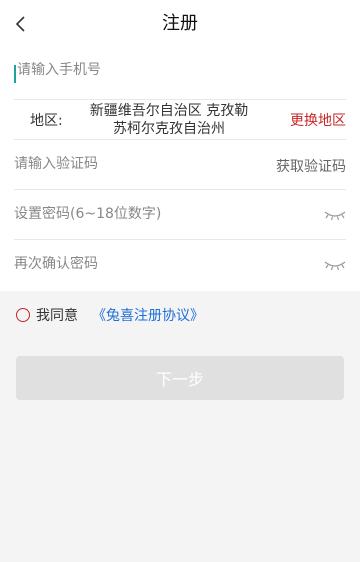  I want to click on phone-input, so click(167, 70).